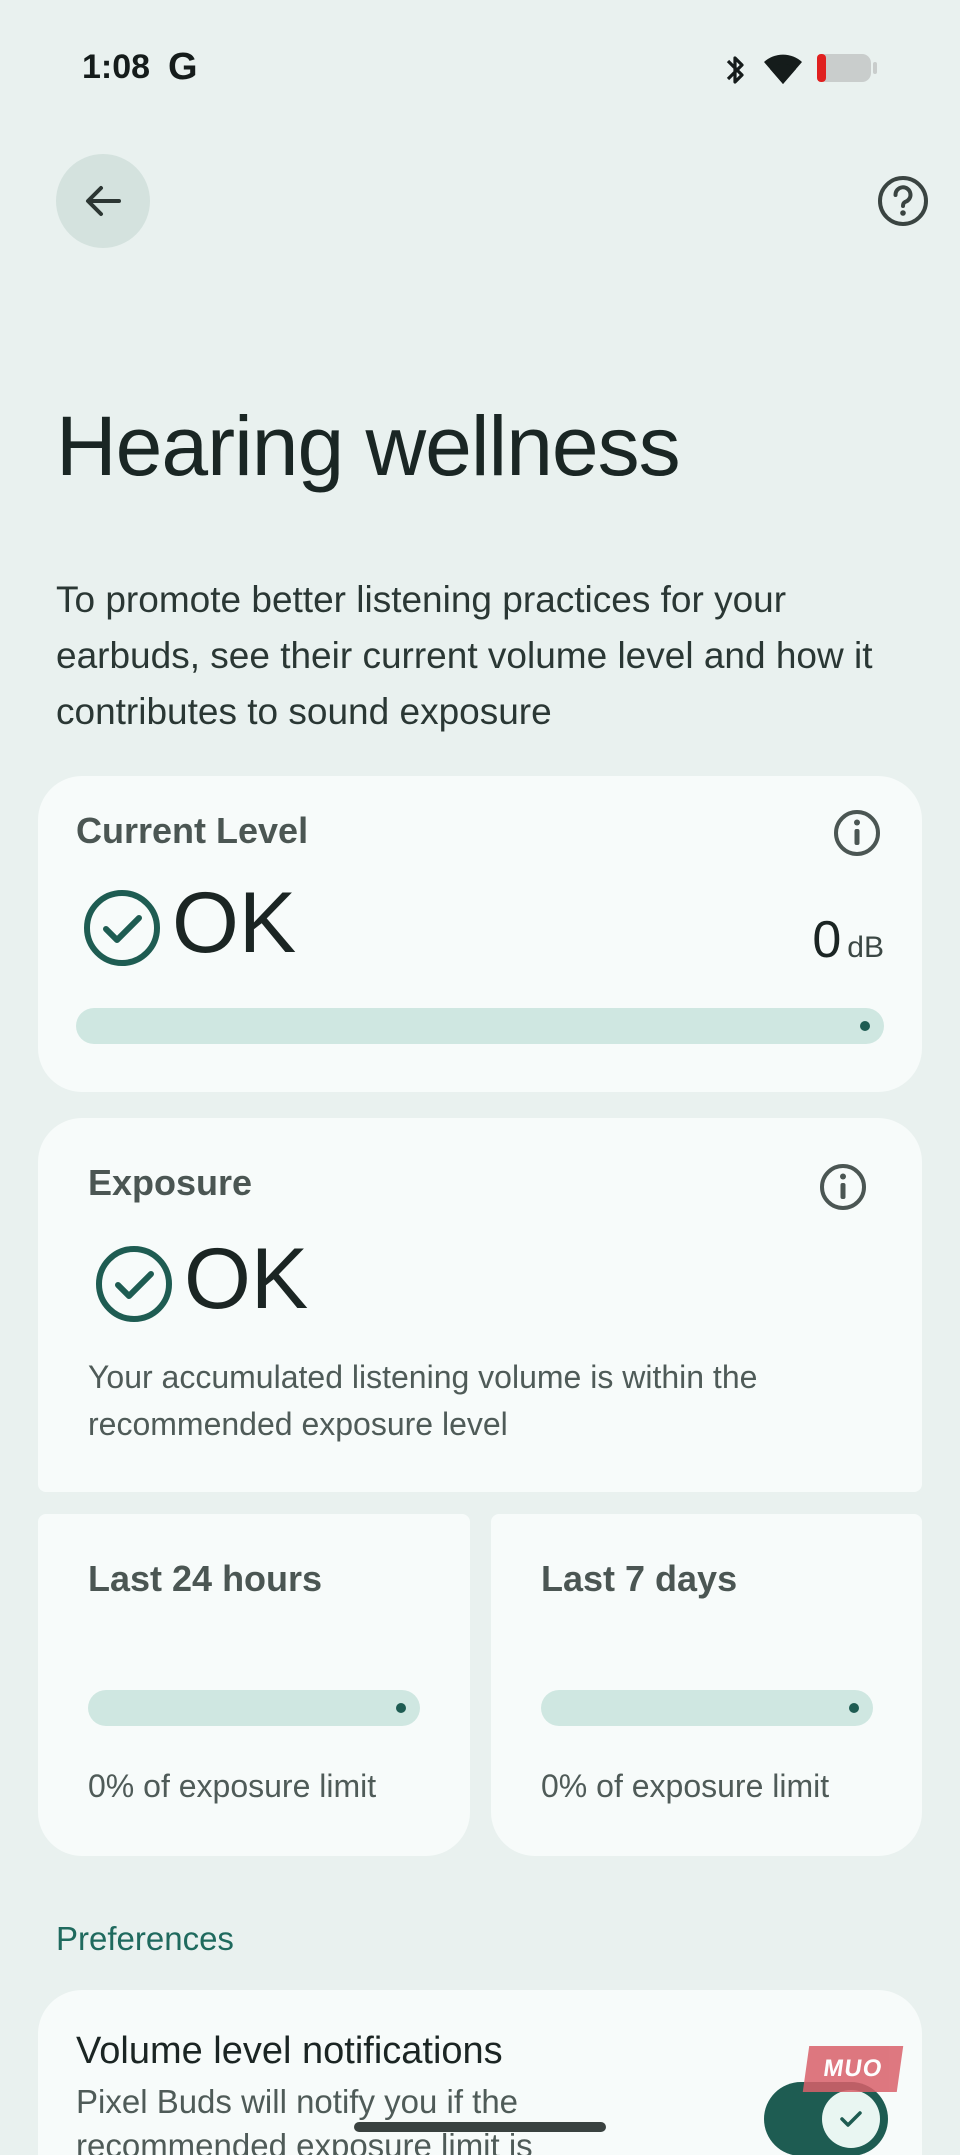  I want to click on bluetooth-icon, so click(735, 70).